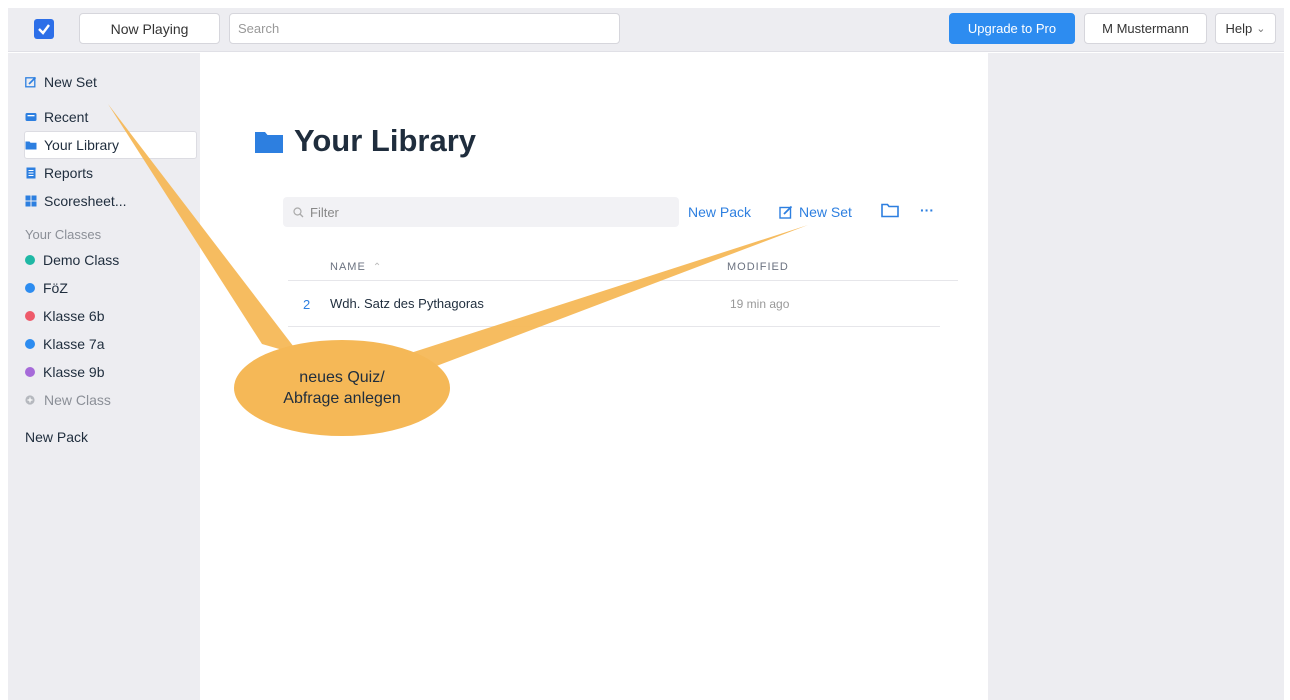 The image size is (1290, 700). What do you see at coordinates (348, 267) in the screenshot?
I see `column-header-label: NAME` at bounding box center [348, 267].